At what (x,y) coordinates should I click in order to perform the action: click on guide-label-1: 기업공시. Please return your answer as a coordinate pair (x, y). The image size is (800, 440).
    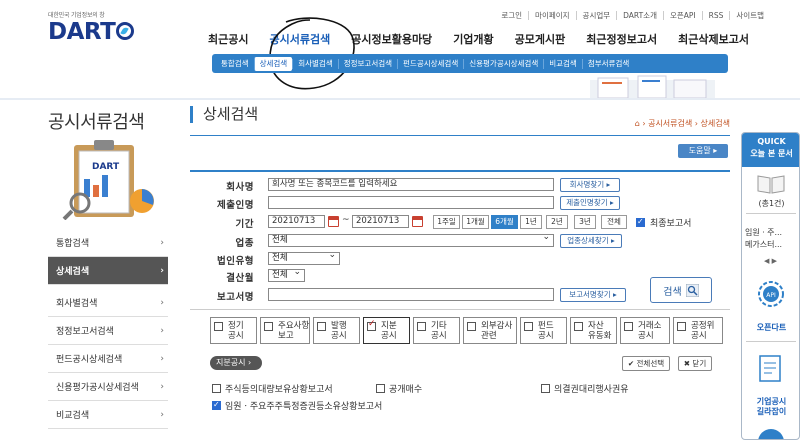
    Looking at the image, I should click on (770, 402).